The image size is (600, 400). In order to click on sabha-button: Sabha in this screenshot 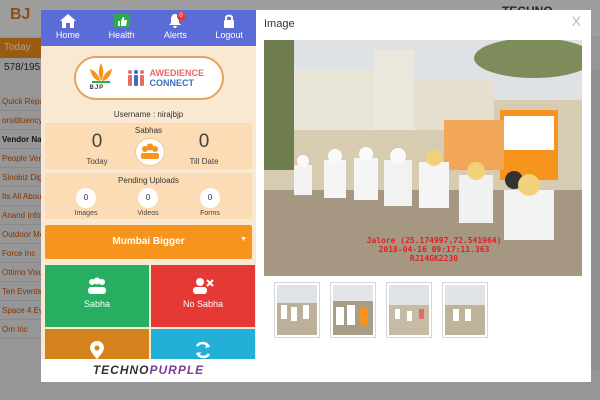, I will do `click(97, 296)`.